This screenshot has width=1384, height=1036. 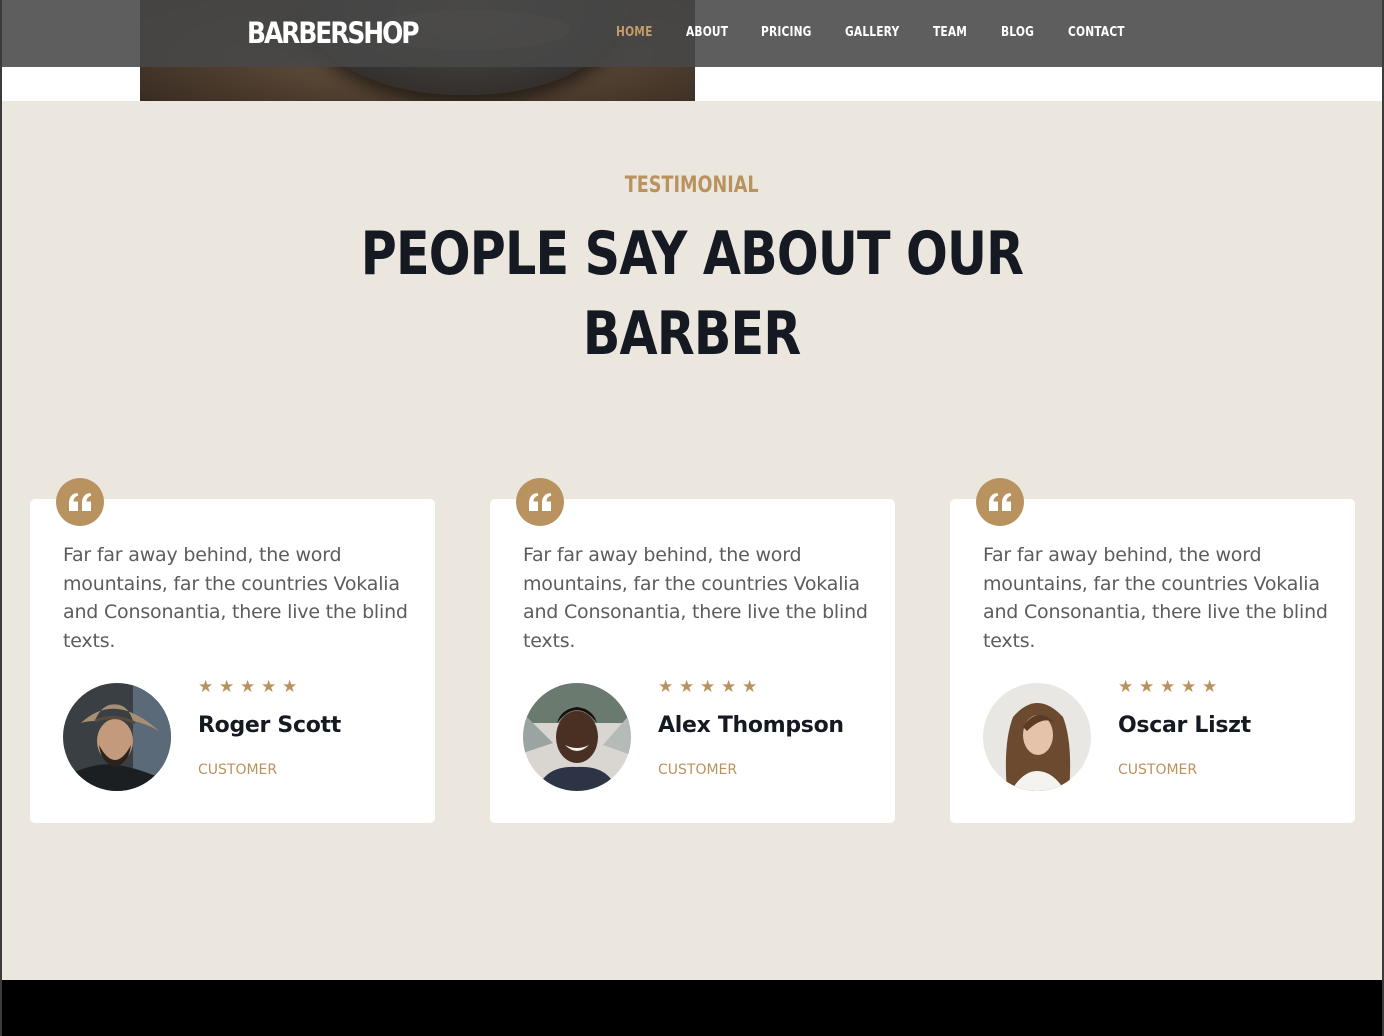 I want to click on brand-logo: BARBERSHOP, so click(x=333, y=33).